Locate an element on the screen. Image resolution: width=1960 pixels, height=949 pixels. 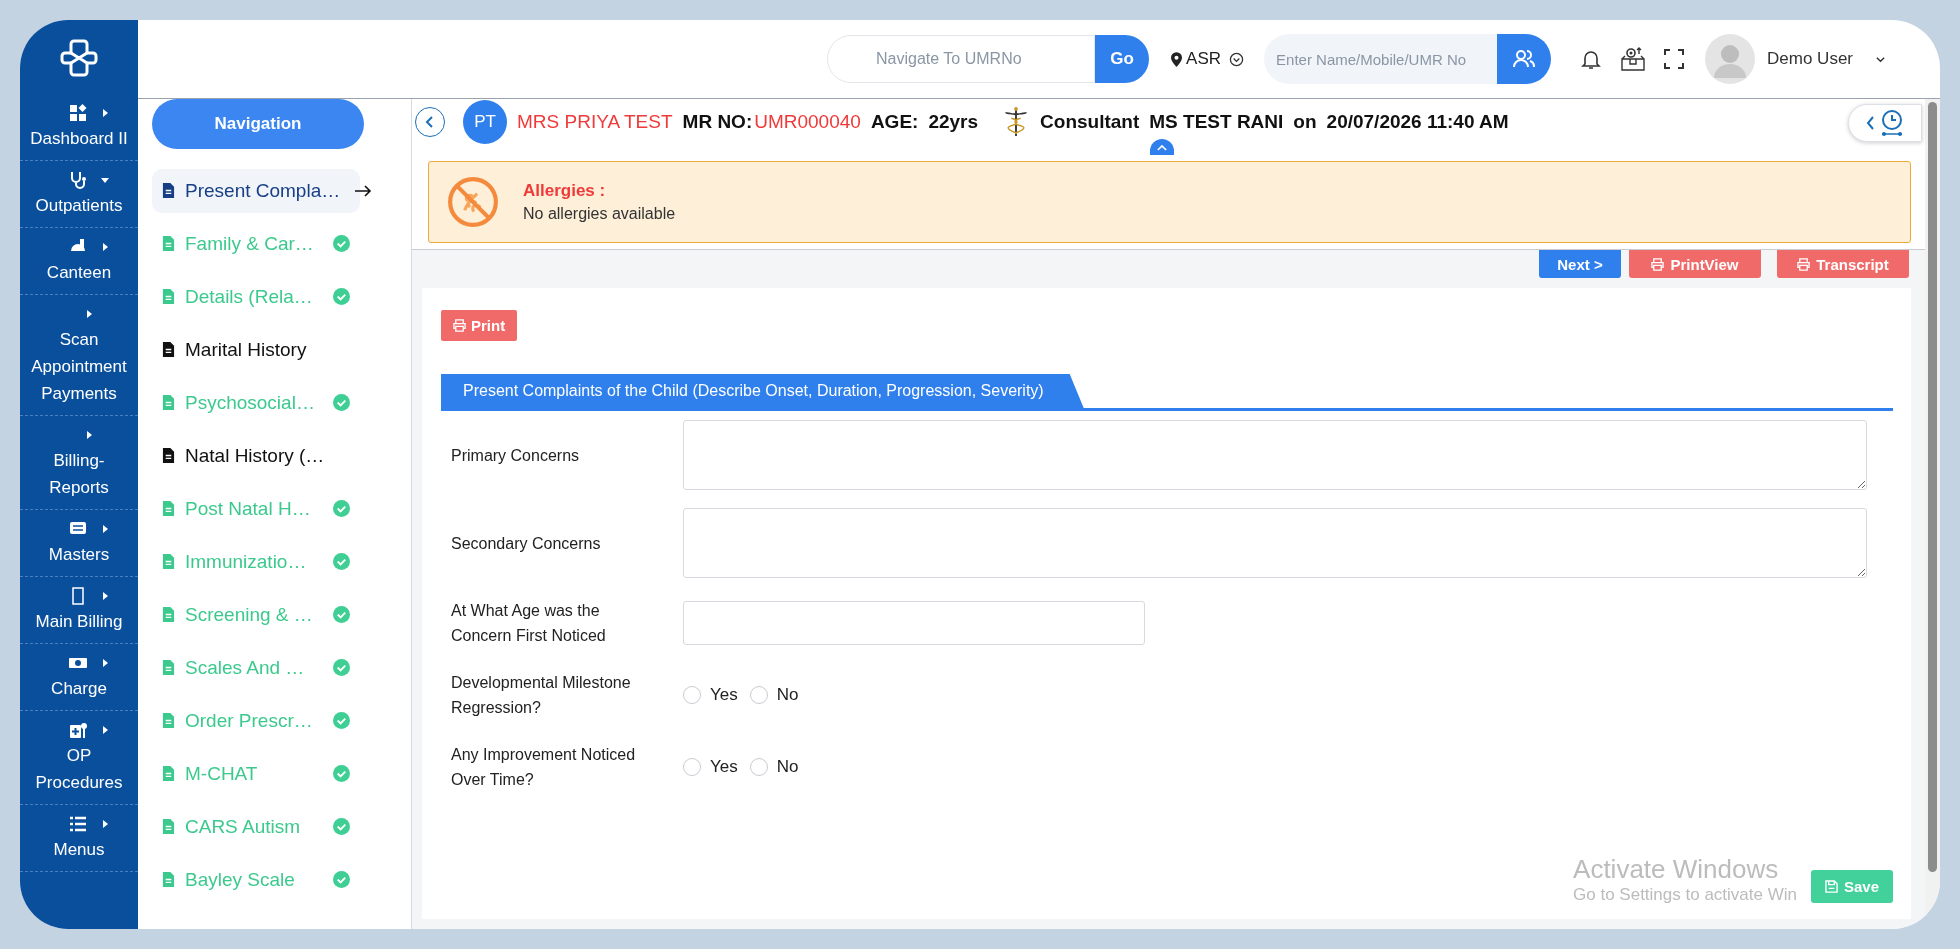
patient-name: MRS PRIYA TEST is located at coordinates (595, 122).